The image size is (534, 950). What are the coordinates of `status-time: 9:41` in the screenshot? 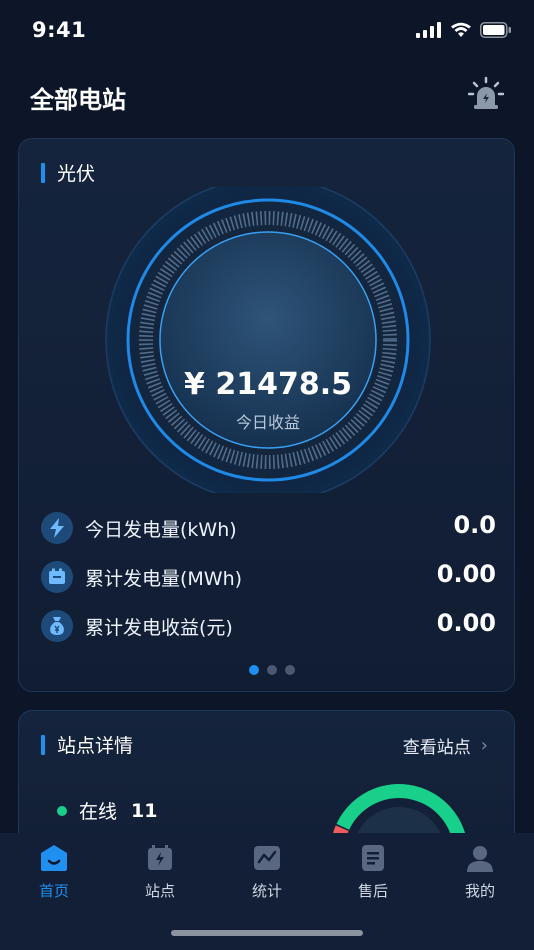 It's located at (59, 30).